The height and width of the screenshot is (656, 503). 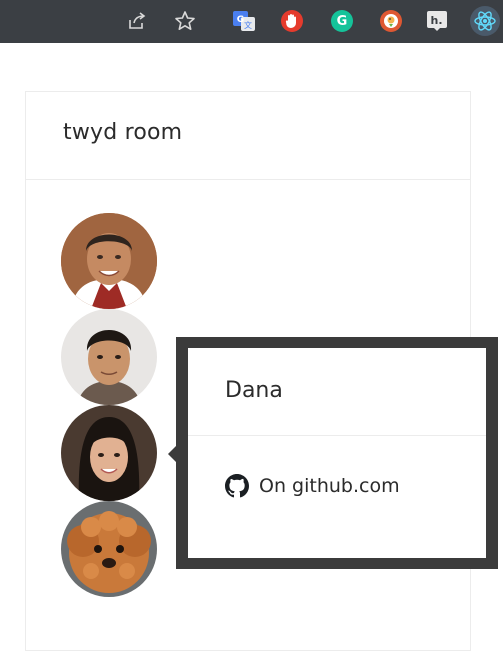 I want to click on grammarly-icon: G, so click(x=342, y=21).